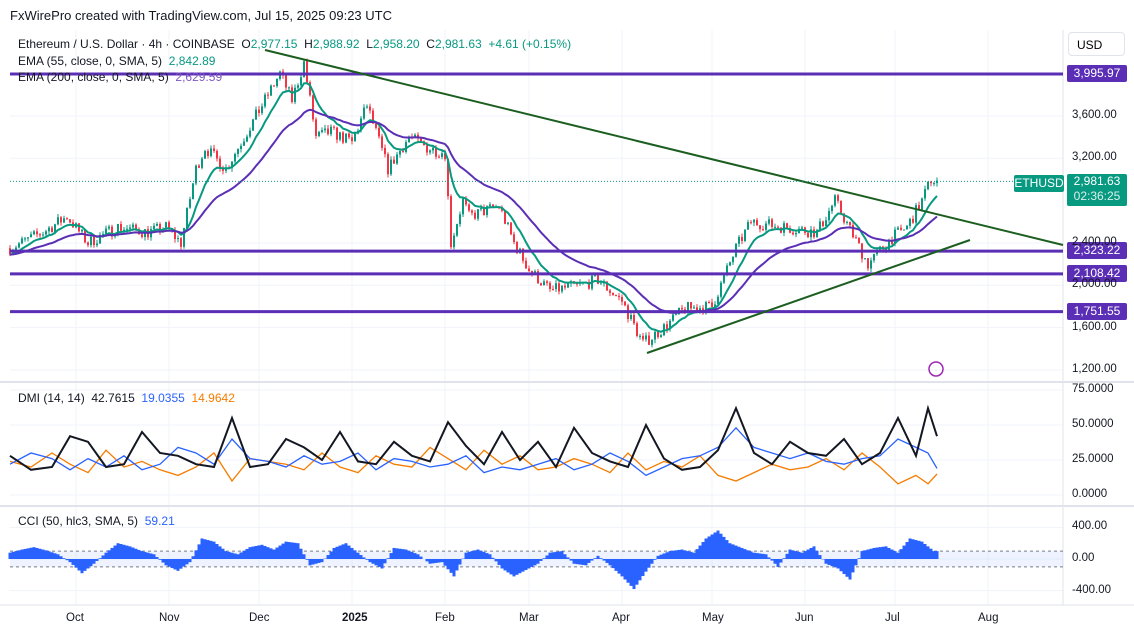 This screenshot has width=1134, height=643. Describe the element at coordinates (458, 44) in the screenshot. I see `close-value: 2,981.63` at that location.